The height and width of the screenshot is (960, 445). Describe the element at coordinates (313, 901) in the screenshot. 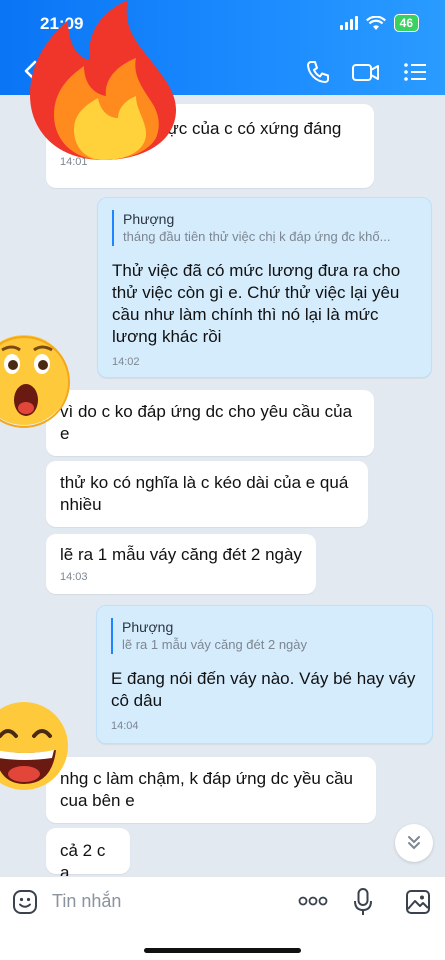

I see `more-dots-icon` at that location.